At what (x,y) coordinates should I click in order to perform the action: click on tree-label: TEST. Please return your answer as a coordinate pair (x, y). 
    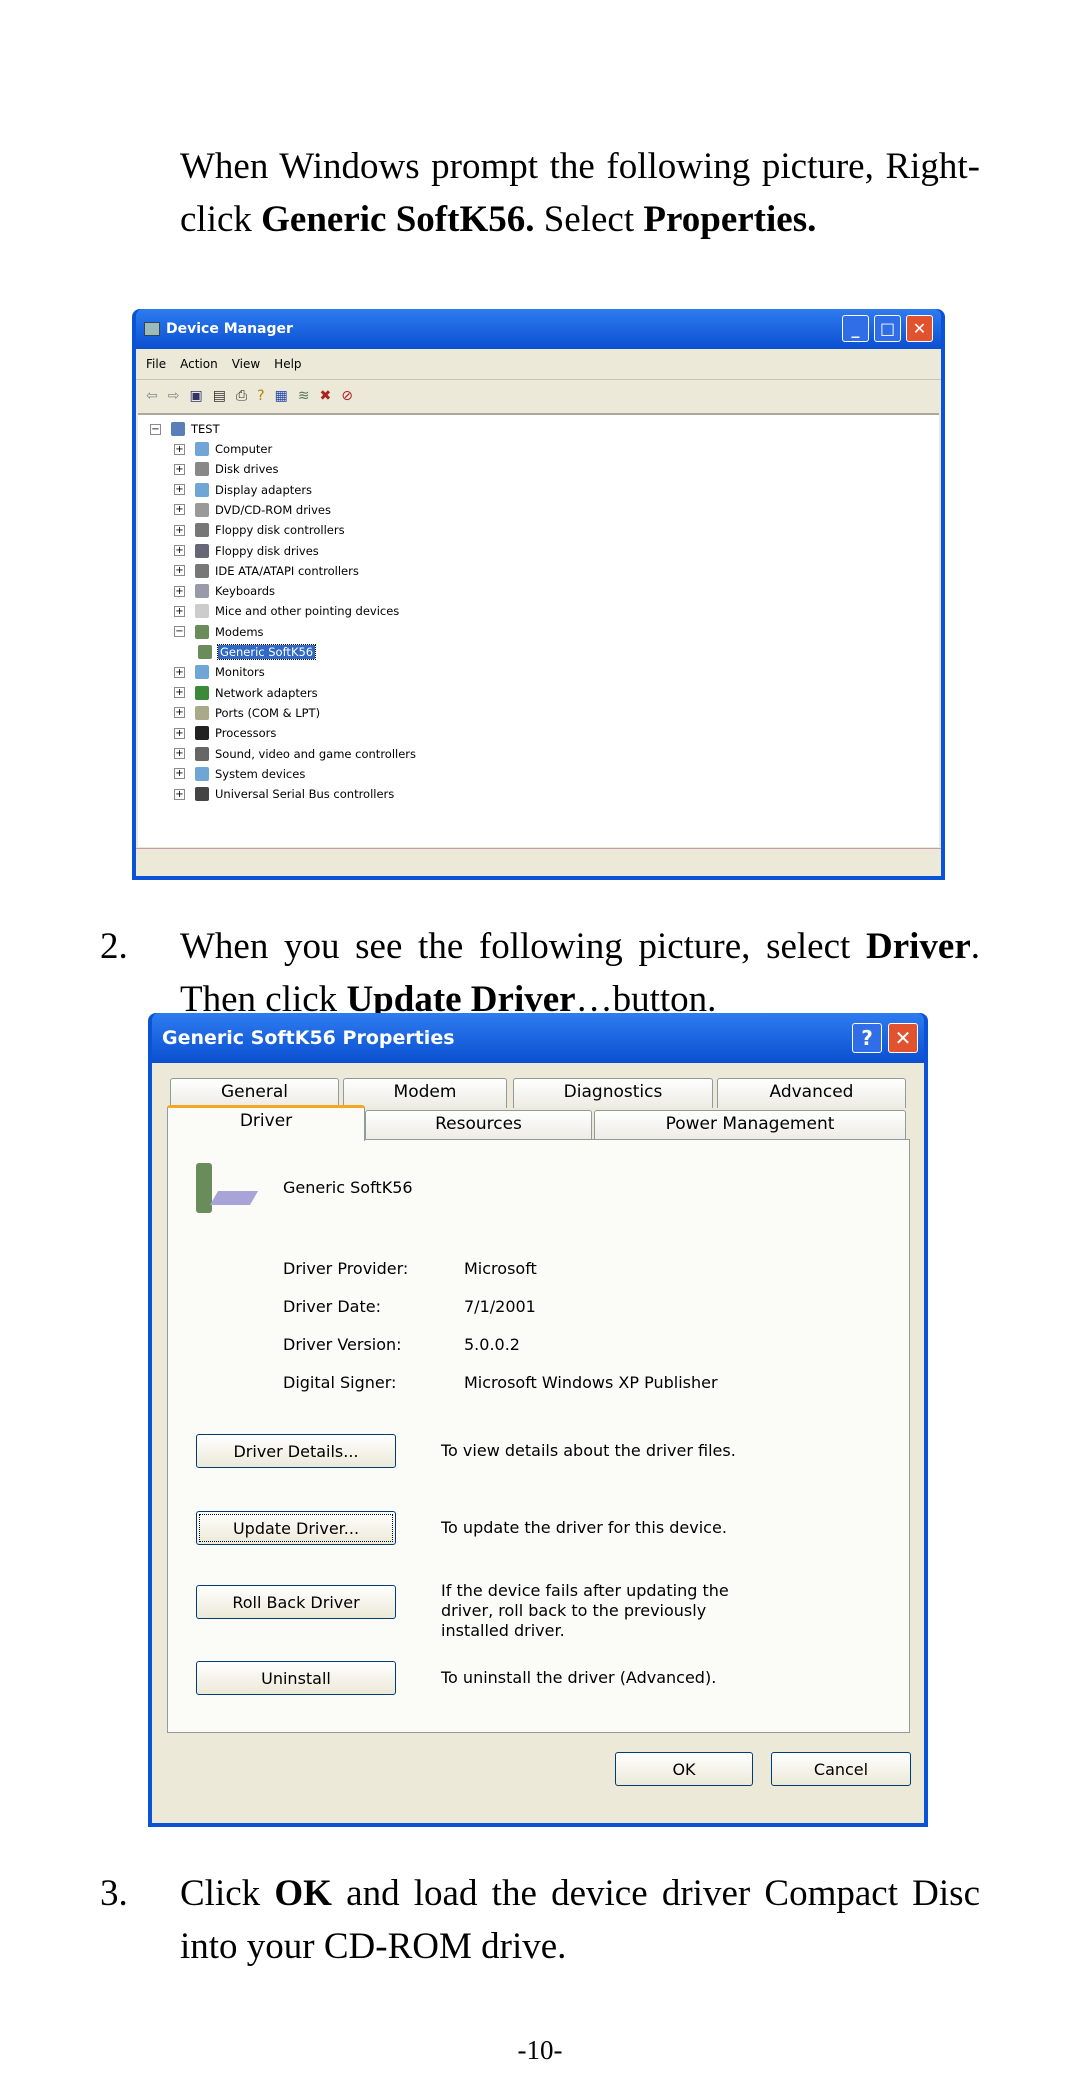
    Looking at the image, I should click on (205, 429).